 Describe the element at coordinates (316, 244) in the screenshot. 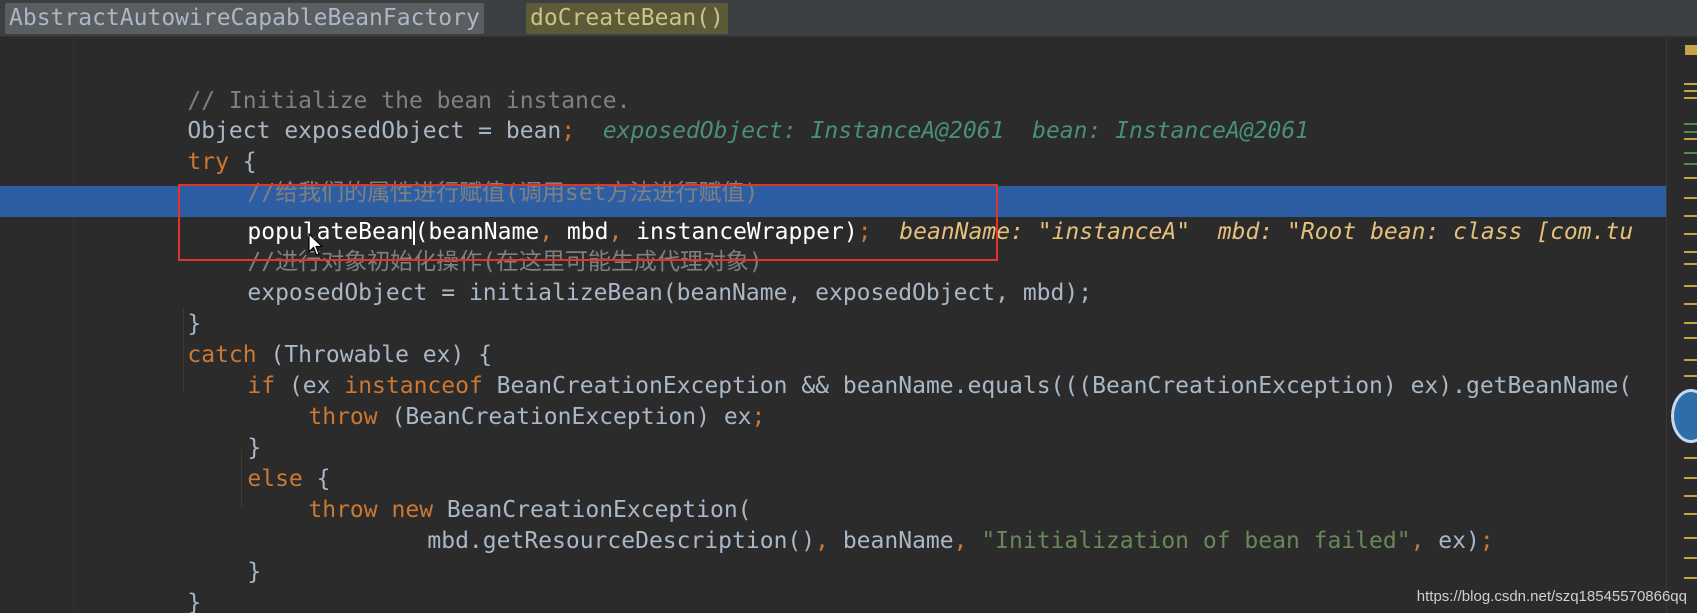

I see `mouse-cursor-icon` at that location.